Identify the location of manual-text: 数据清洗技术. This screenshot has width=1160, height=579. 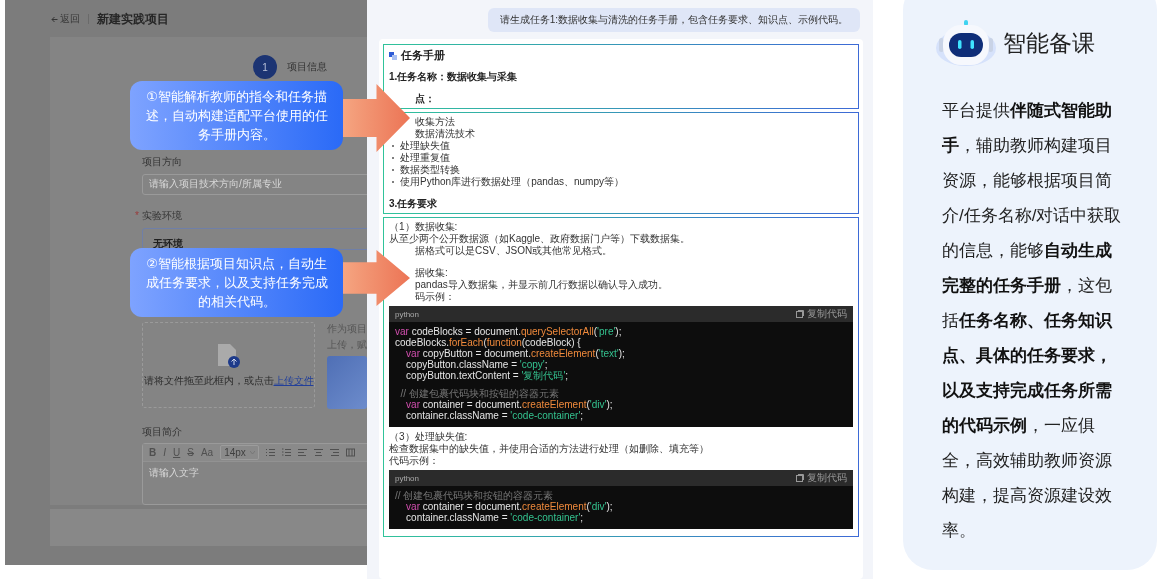
(445, 134).